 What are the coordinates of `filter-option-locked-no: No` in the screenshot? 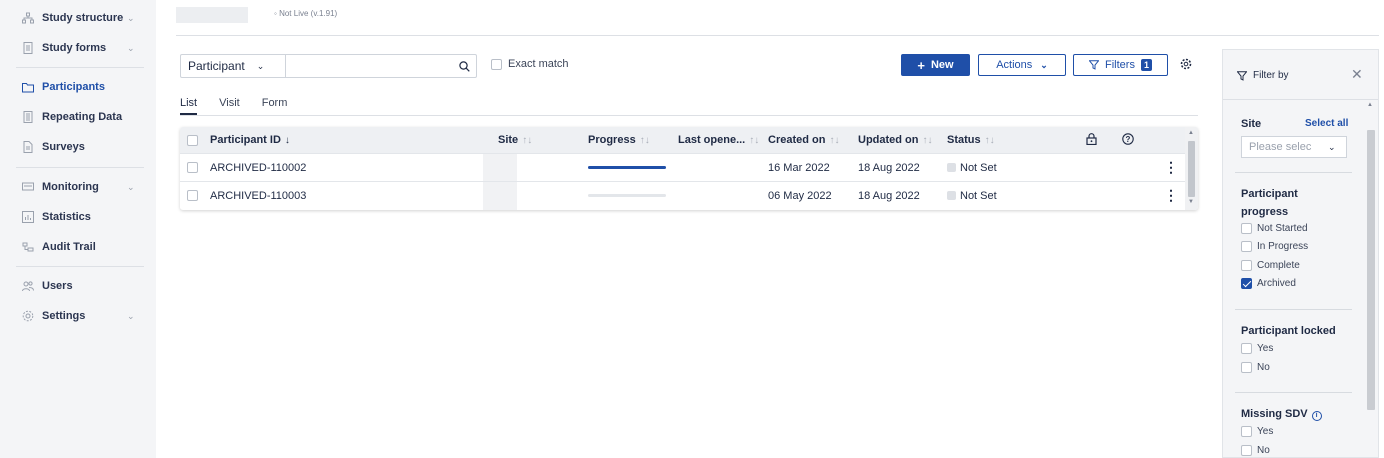 It's located at (1255, 367).